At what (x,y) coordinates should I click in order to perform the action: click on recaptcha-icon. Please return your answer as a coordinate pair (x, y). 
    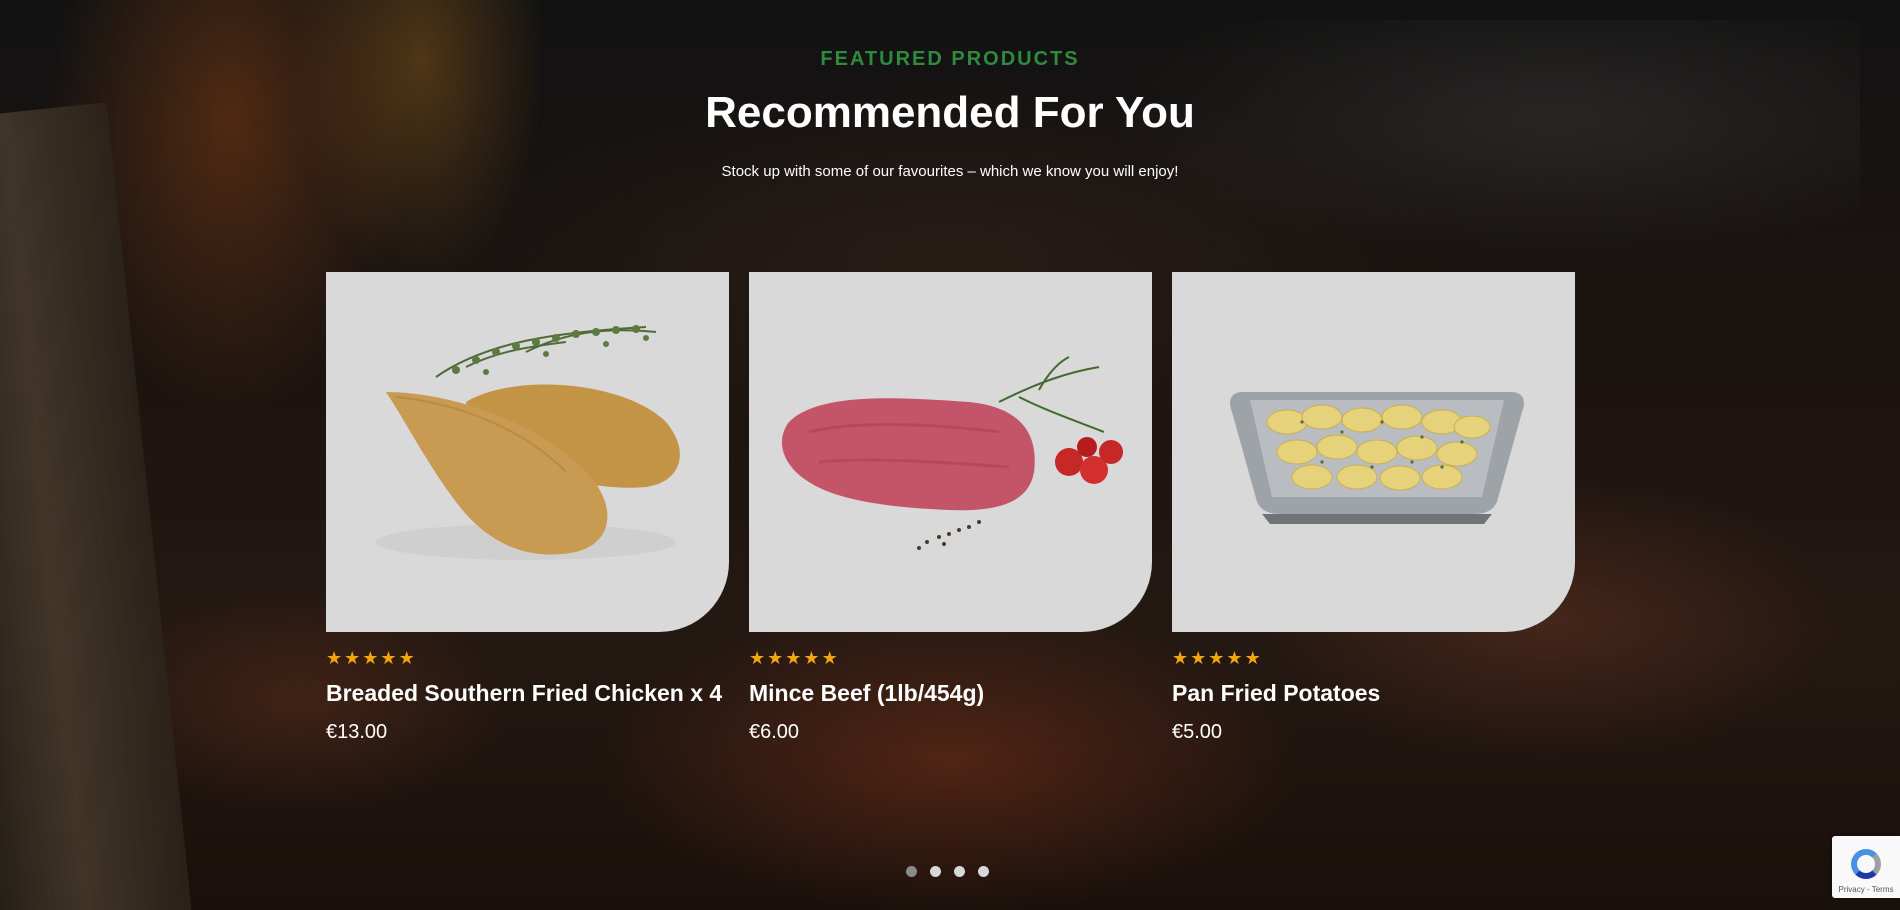
    Looking at the image, I should click on (1866, 864).